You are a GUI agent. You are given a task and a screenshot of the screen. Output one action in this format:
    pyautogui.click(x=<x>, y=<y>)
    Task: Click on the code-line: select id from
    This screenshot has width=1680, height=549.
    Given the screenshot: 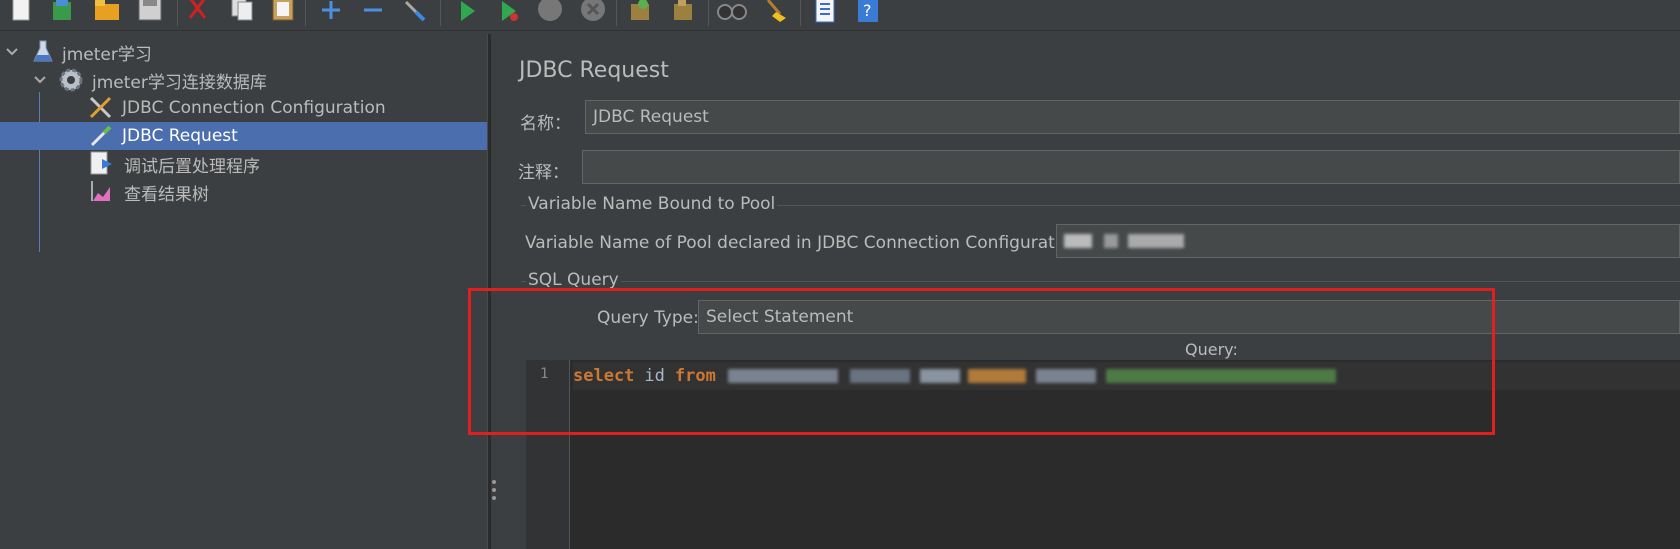 What is the action you would take?
    pyautogui.click(x=1126, y=376)
    